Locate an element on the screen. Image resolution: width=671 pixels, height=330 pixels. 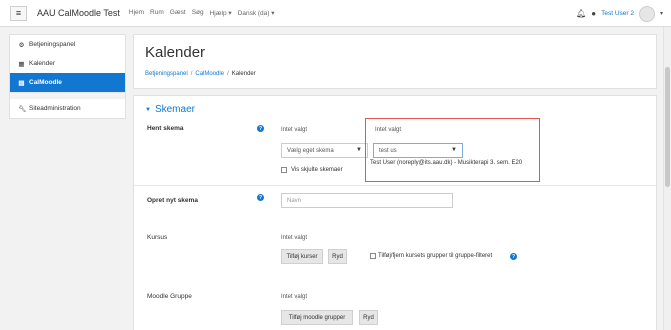
moodle-gruppe-status: Intet valgt is located at coordinates (294, 297).